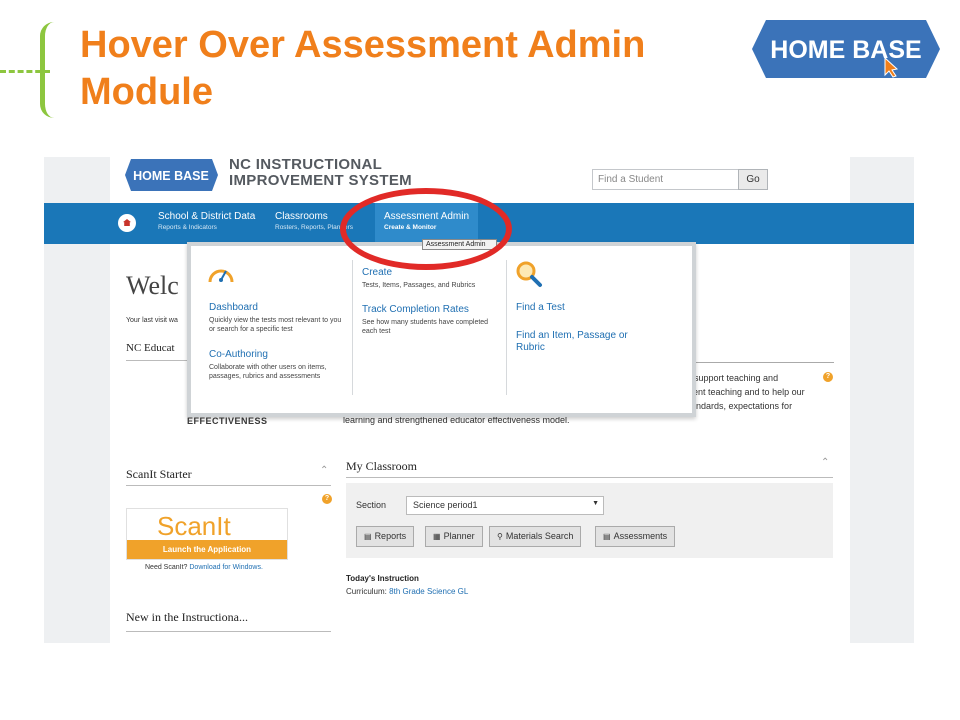 This screenshot has height=720, width=960. I want to click on create-link: Create, so click(377, 273).